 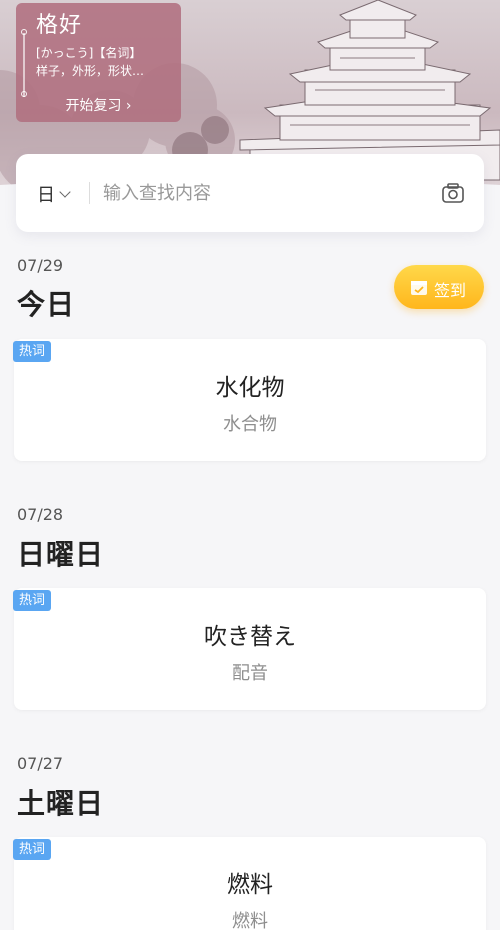 I want to click on hot-word-card: 热词 燃料 燃料, so click(x=249, y=883).